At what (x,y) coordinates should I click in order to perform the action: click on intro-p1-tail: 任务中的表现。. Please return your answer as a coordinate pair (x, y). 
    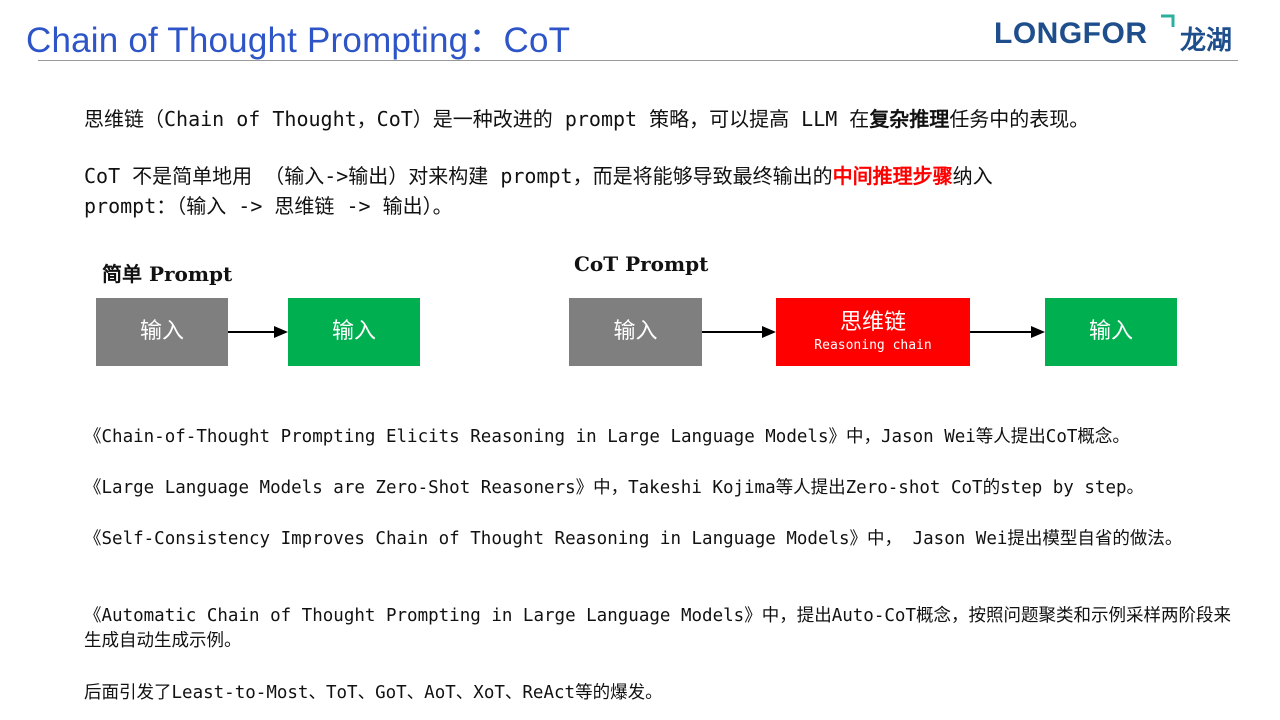
    Looking at the image, I should click on (1019, 119).